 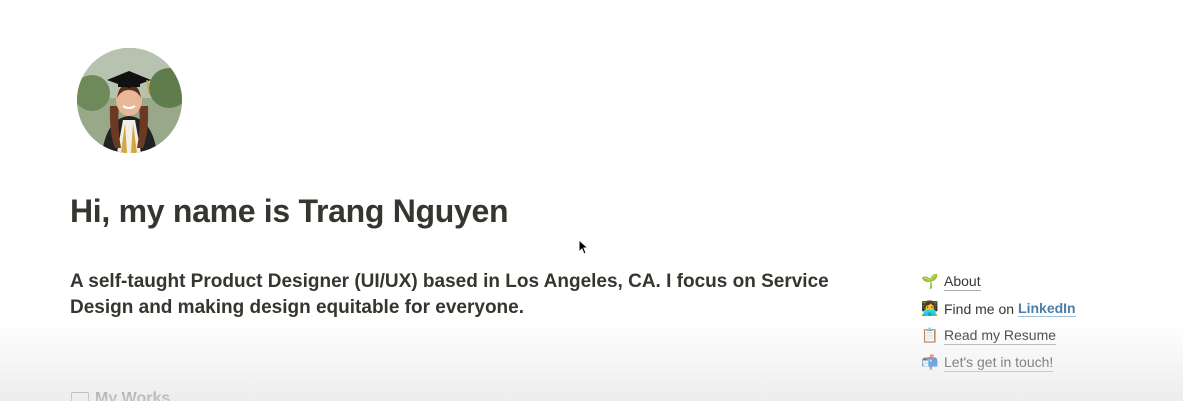 What do you see at coordinates (999, 363) in the screenshot?
I see `contact-link: Let's get in touch!` at bounding box center [999, 363].